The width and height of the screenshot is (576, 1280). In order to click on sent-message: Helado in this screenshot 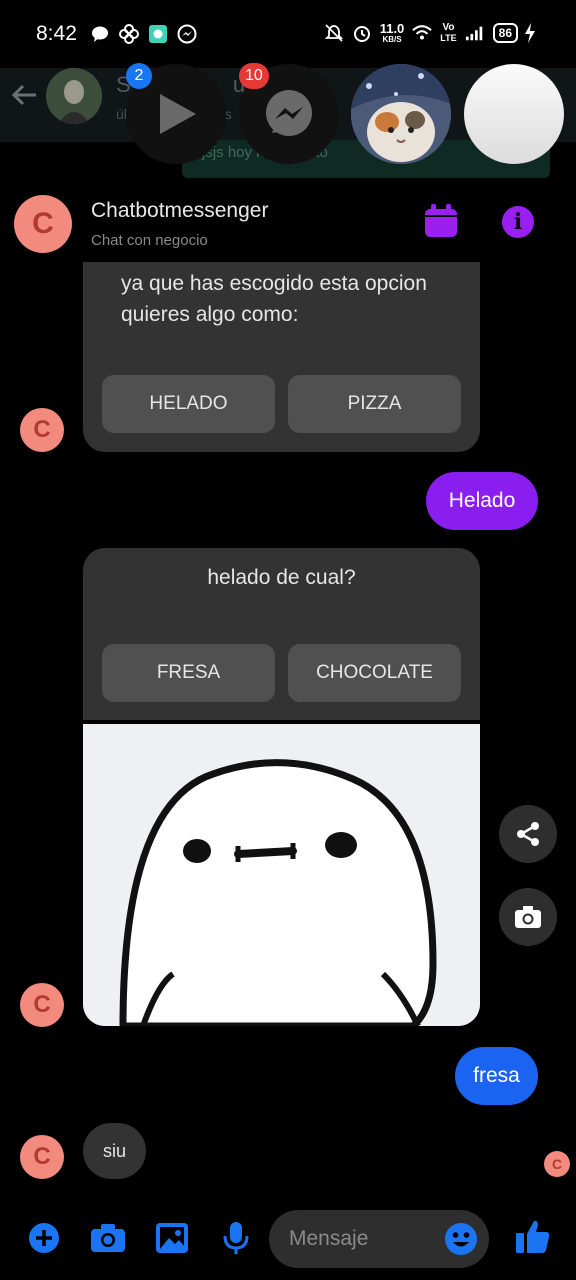, I will do `click(482, 501)`.